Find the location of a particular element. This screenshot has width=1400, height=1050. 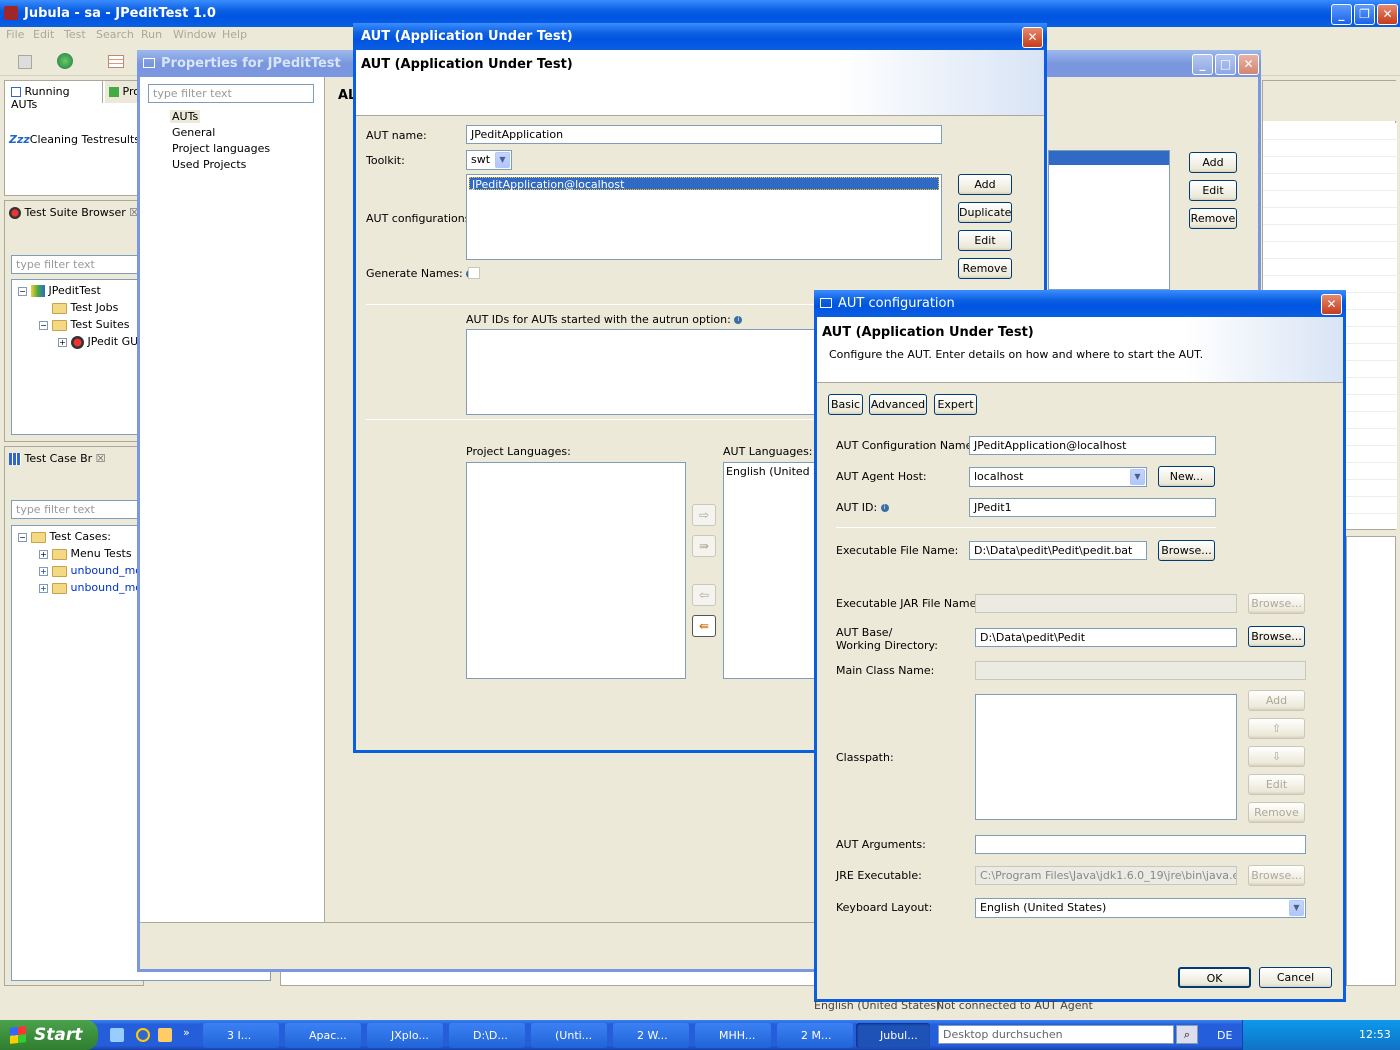

exe-file-input: D:\Data\pedit\Pedit\pedit.bat is located at coordinates (1058, 550).